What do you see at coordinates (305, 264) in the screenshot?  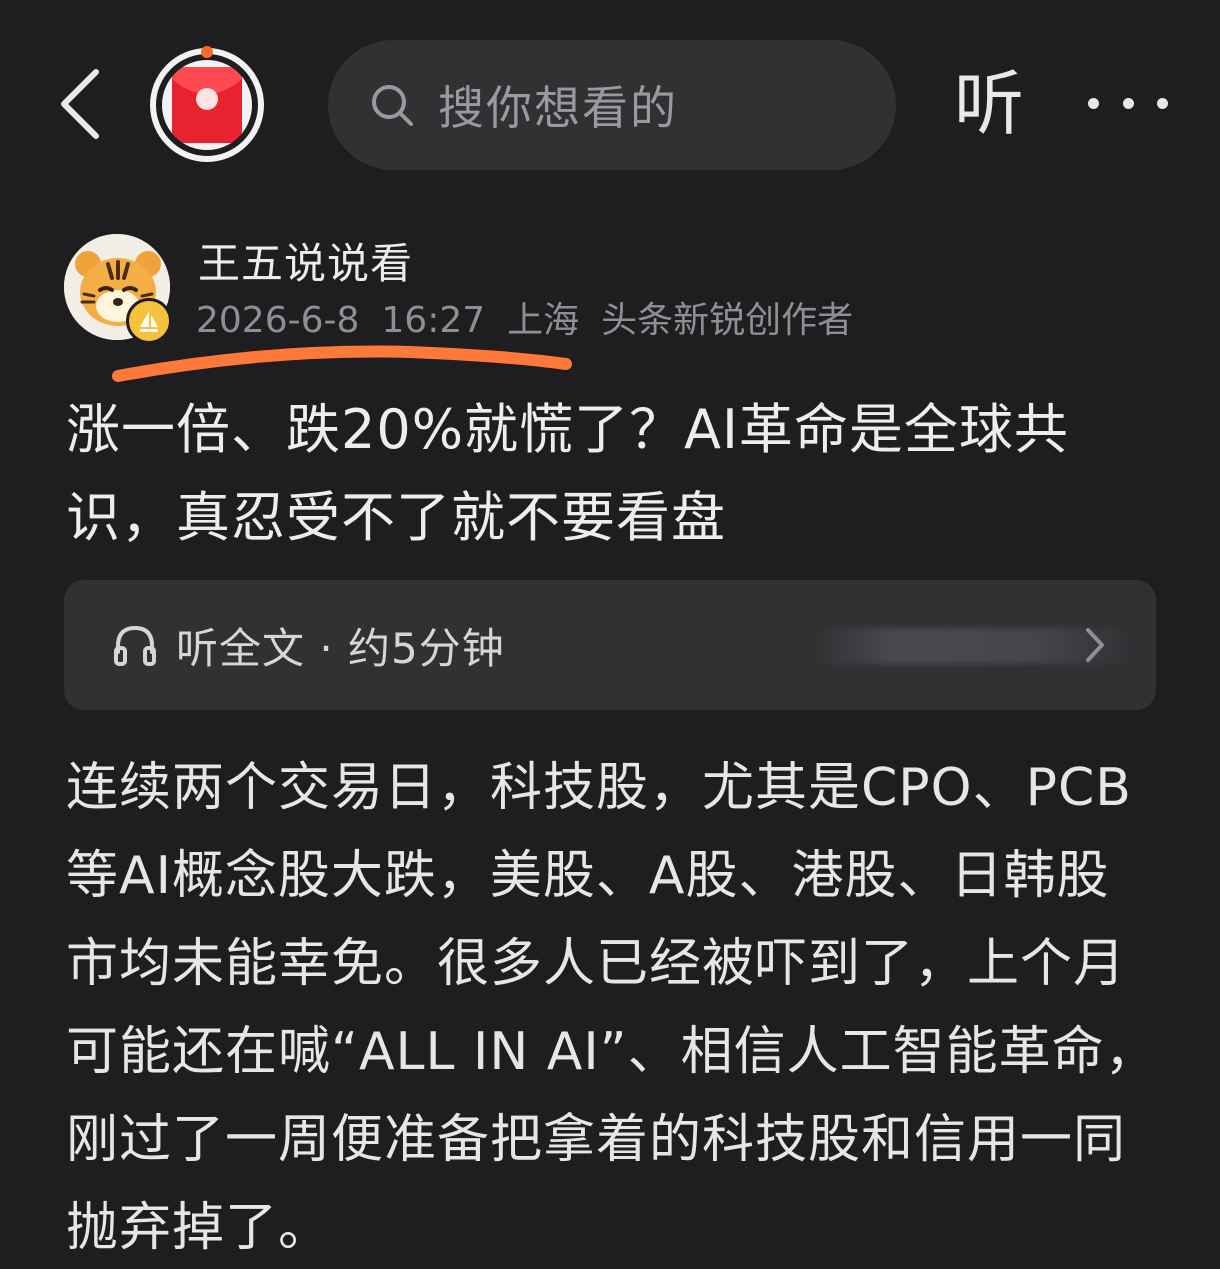 I see `author-name: 王五说说看` at bounding box center [305, 264].